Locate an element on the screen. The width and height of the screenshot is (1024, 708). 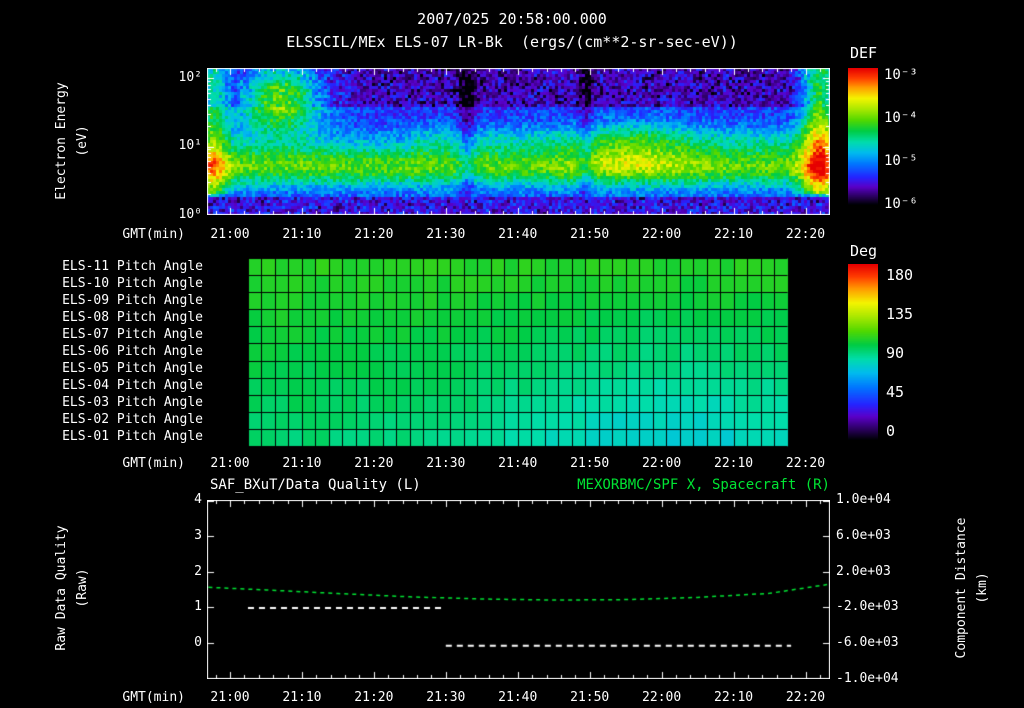
distance-y-axis-title-line1: Component Distance is located at coordinates (961, 588).